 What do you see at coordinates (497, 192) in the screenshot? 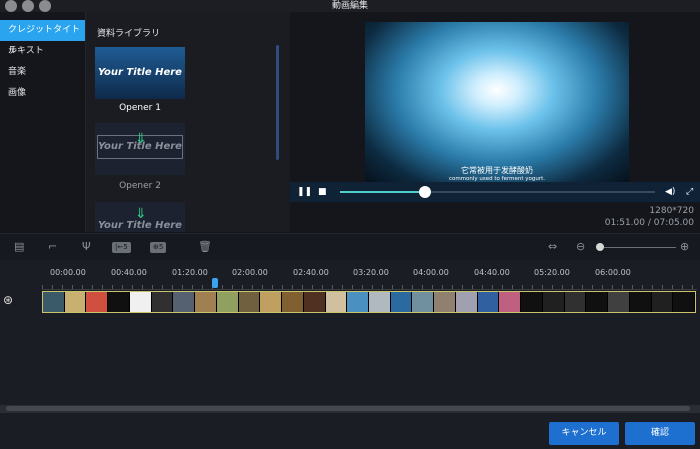
I see `seek-bar` at bounding box center [497, 192].